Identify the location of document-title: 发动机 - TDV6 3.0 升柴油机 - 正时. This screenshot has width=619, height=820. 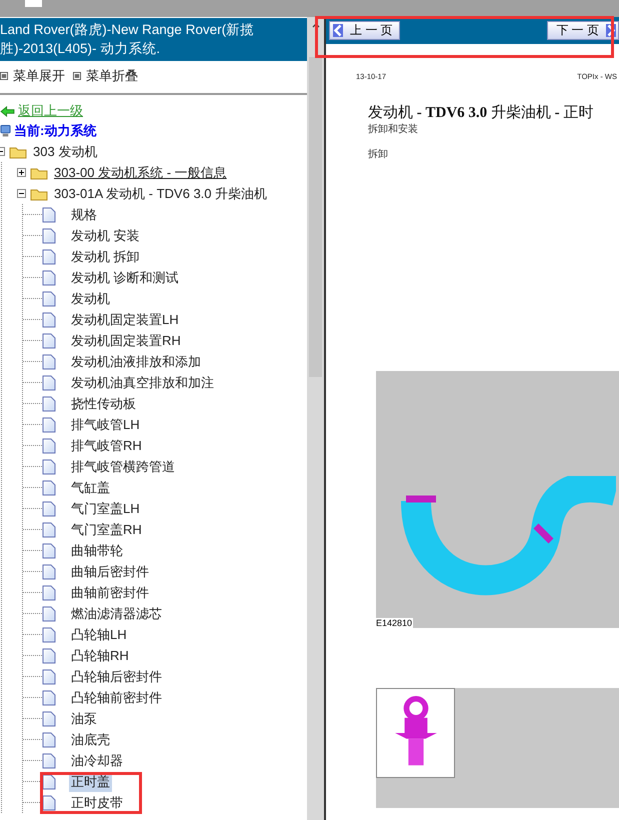
(481, 113).